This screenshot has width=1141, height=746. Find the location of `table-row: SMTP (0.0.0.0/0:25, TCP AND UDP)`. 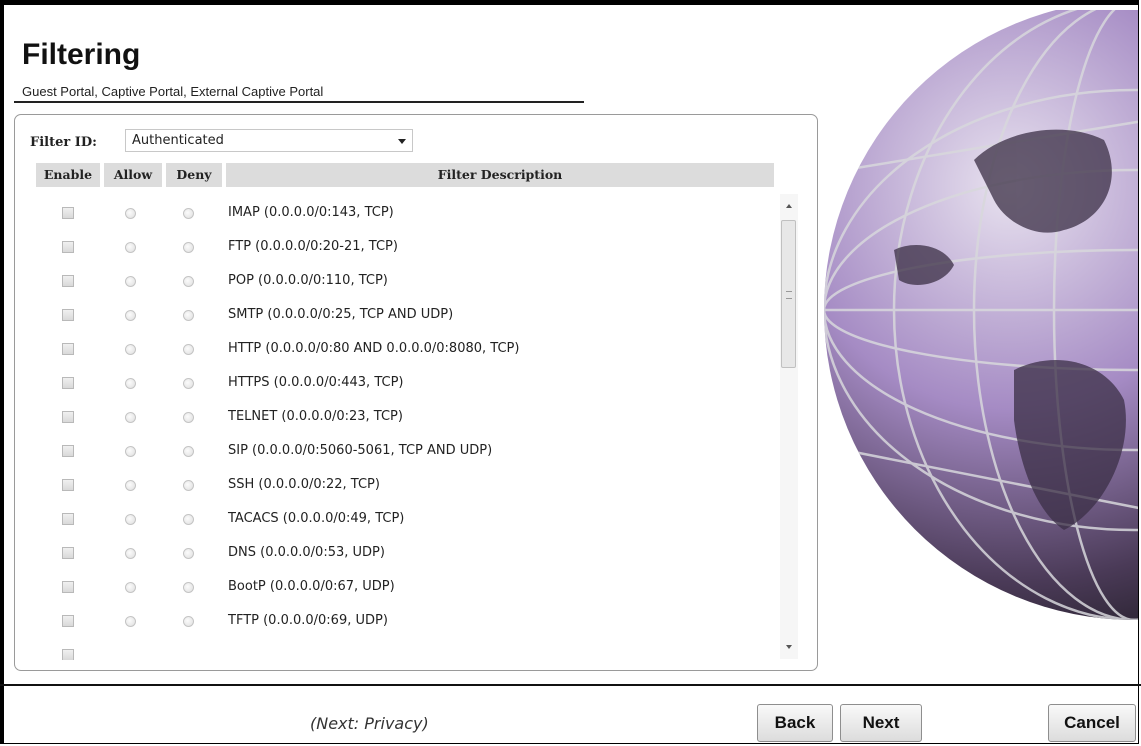

table-row: SMTP (0.0.0.0/0:25, TCP AND UDP) is located at coordinates (400, 317).